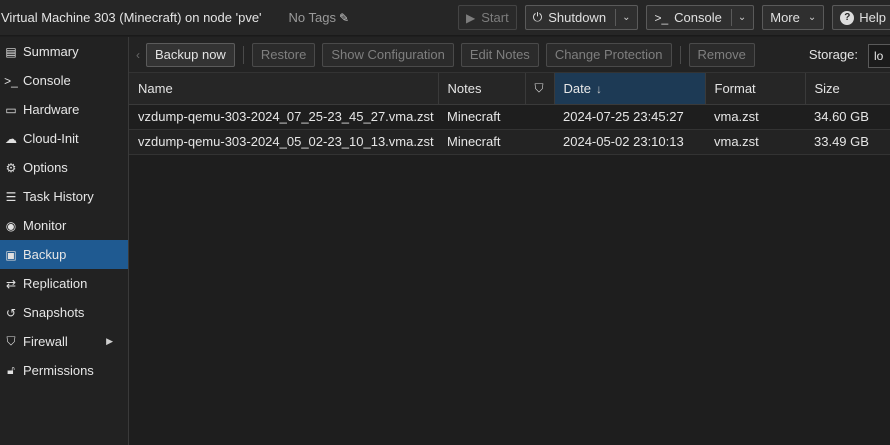 Image resolution: width=890 pixels, height=445 pixels. Describe the element at coordinates (64, 167) in the screenshot. I see `sidebar-item-options: ⚙ Options` at that location.